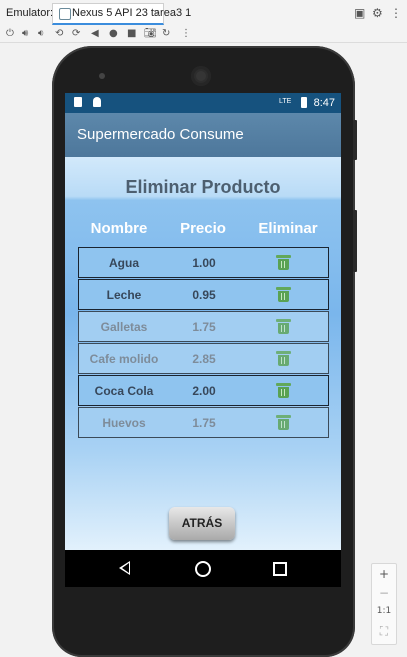  I want to click on phone-volume-button, so click(355, 241).